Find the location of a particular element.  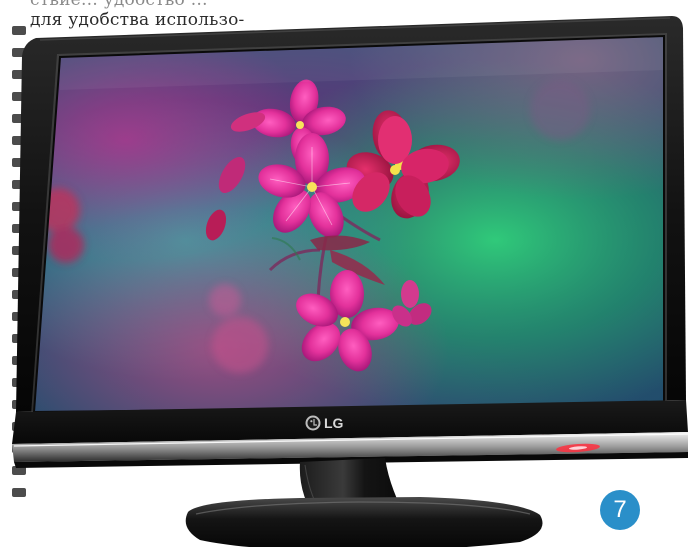

monitor-stand-base is located at coordinates (364, 522).